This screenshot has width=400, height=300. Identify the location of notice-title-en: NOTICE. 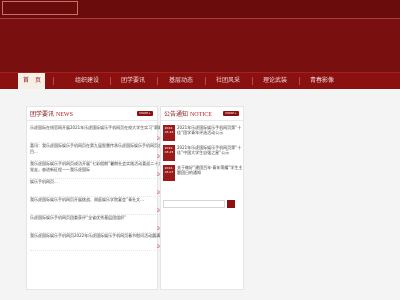
(200, 115).